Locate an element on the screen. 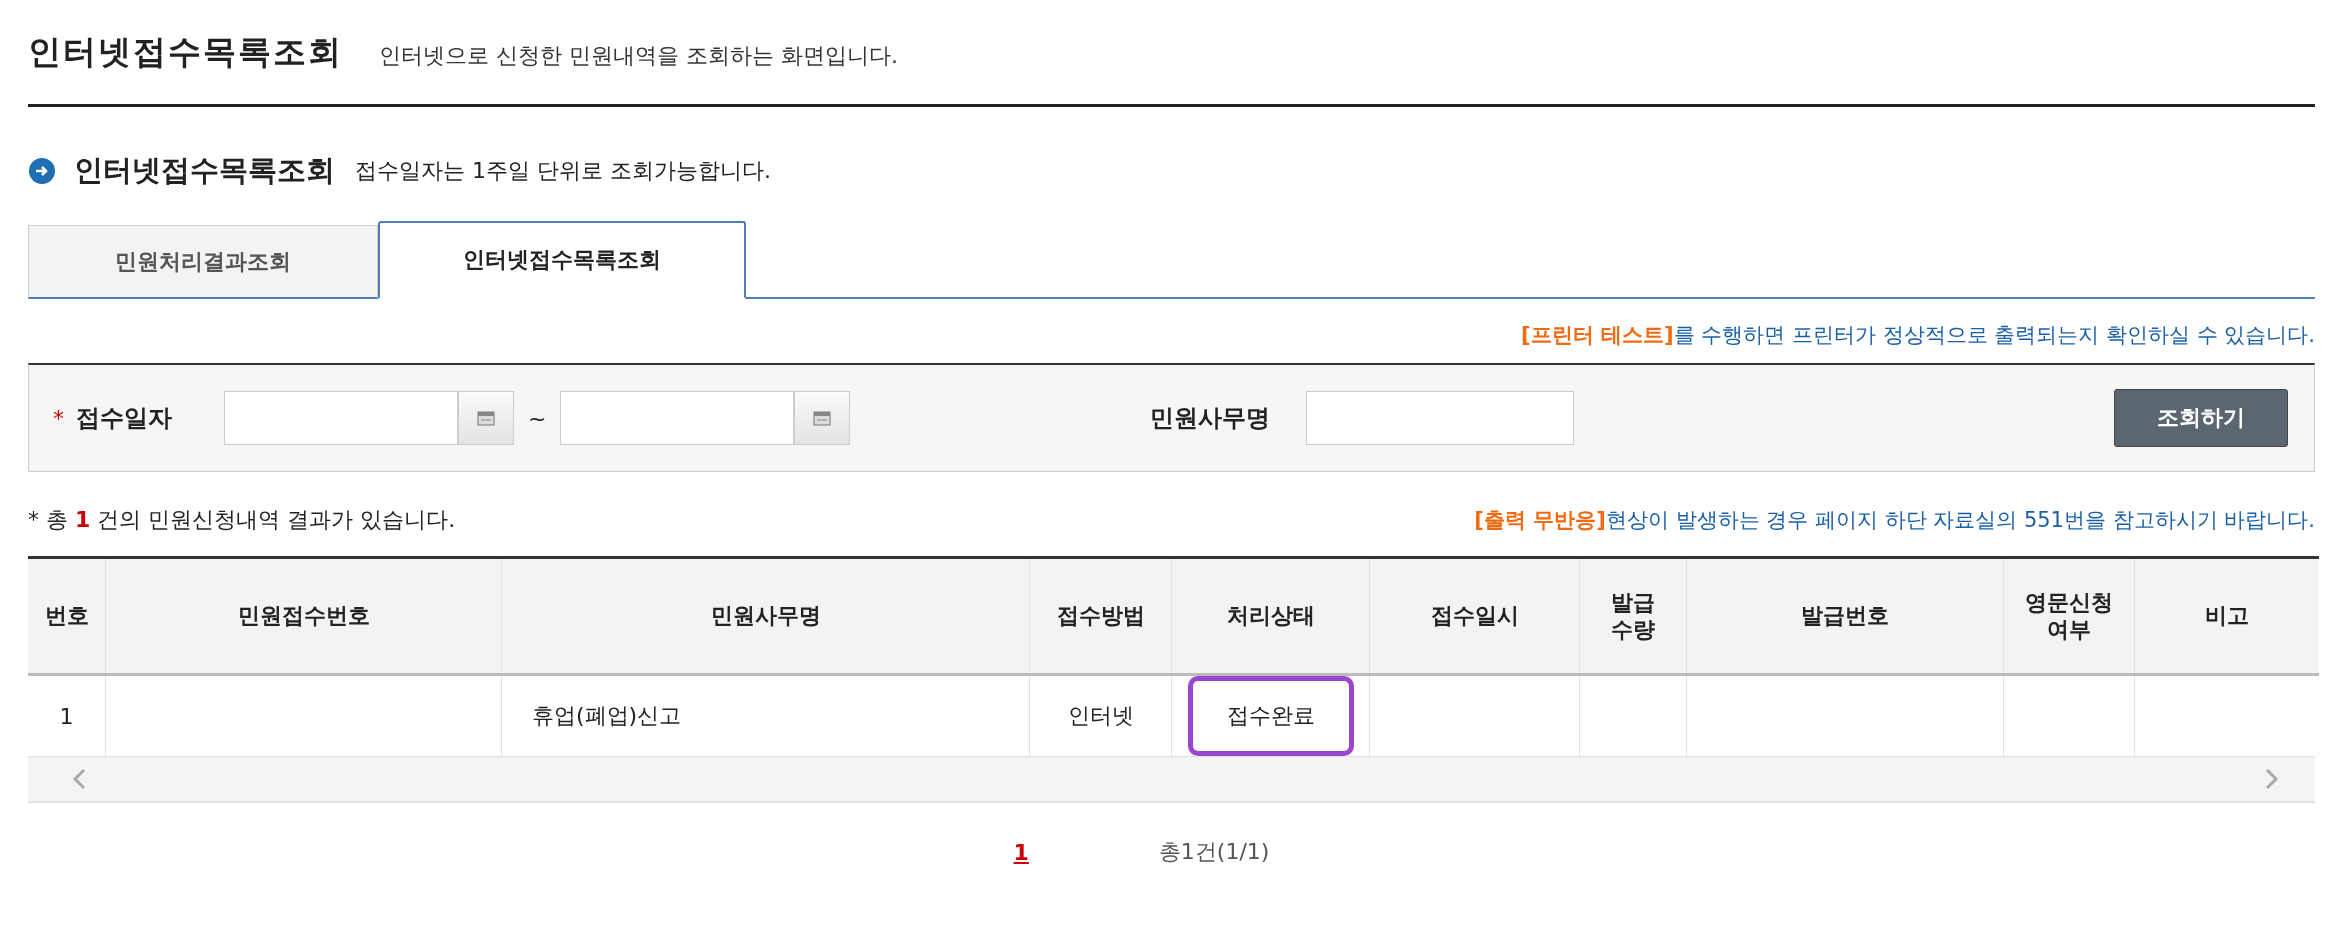 This screenshot has width=2338, height=928. output-notice: [출력 무반응]현상이 발생하는 경우 페이지 하단 자료실의 551번을 참고하시기 바랍니다. is located at coordinates (1894, 520).